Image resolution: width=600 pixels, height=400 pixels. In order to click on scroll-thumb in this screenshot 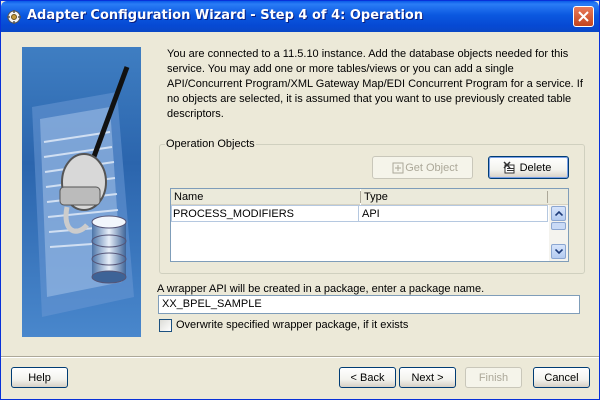, I will do `click(558, 226)`.